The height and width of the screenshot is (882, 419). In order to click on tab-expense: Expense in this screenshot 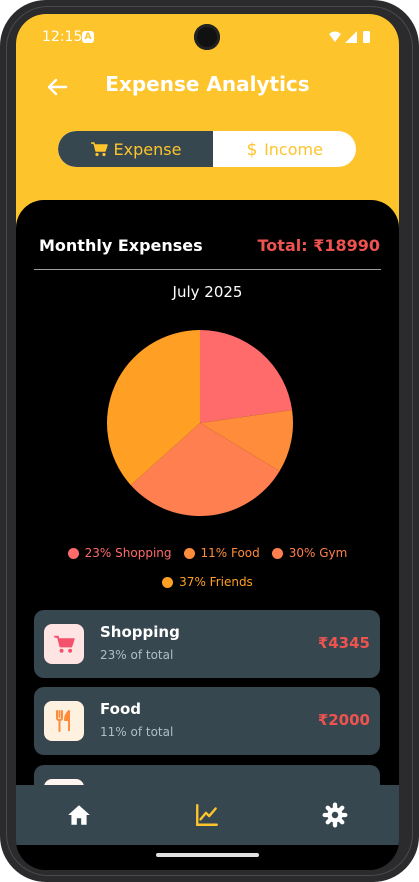, I will do `click(135, 149)`.